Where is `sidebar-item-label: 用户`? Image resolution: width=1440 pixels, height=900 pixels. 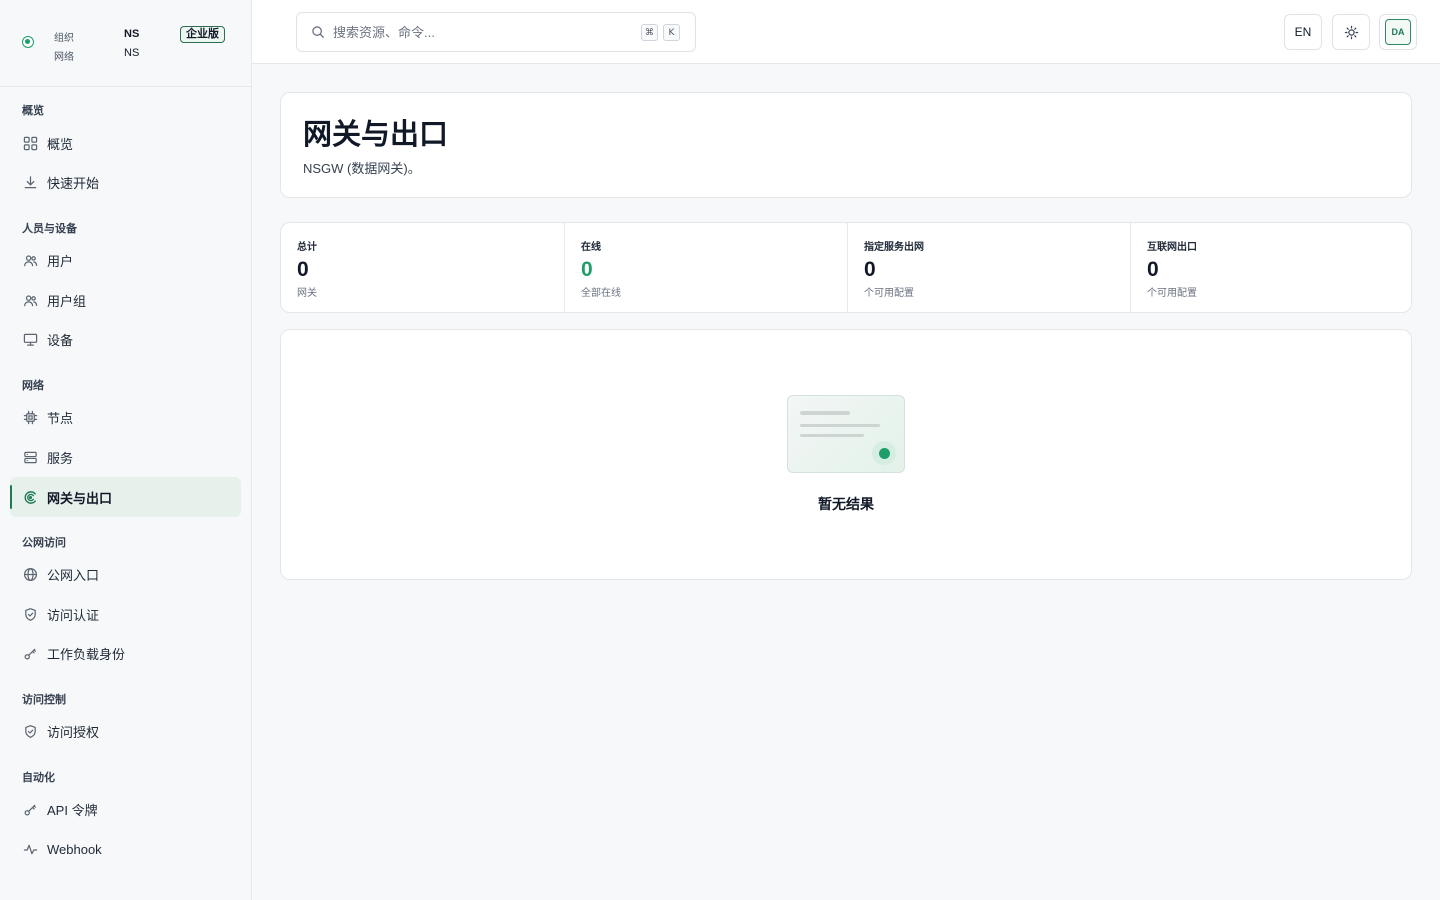
sidebar-item-label: 用户 is located at coordinates (60, 261).